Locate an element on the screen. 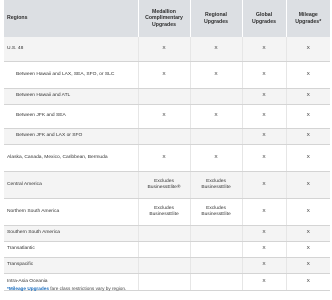 This screenshot has height=300, width=332. region-cell: Between JFK and SEA is located at coordinates (71, 116).